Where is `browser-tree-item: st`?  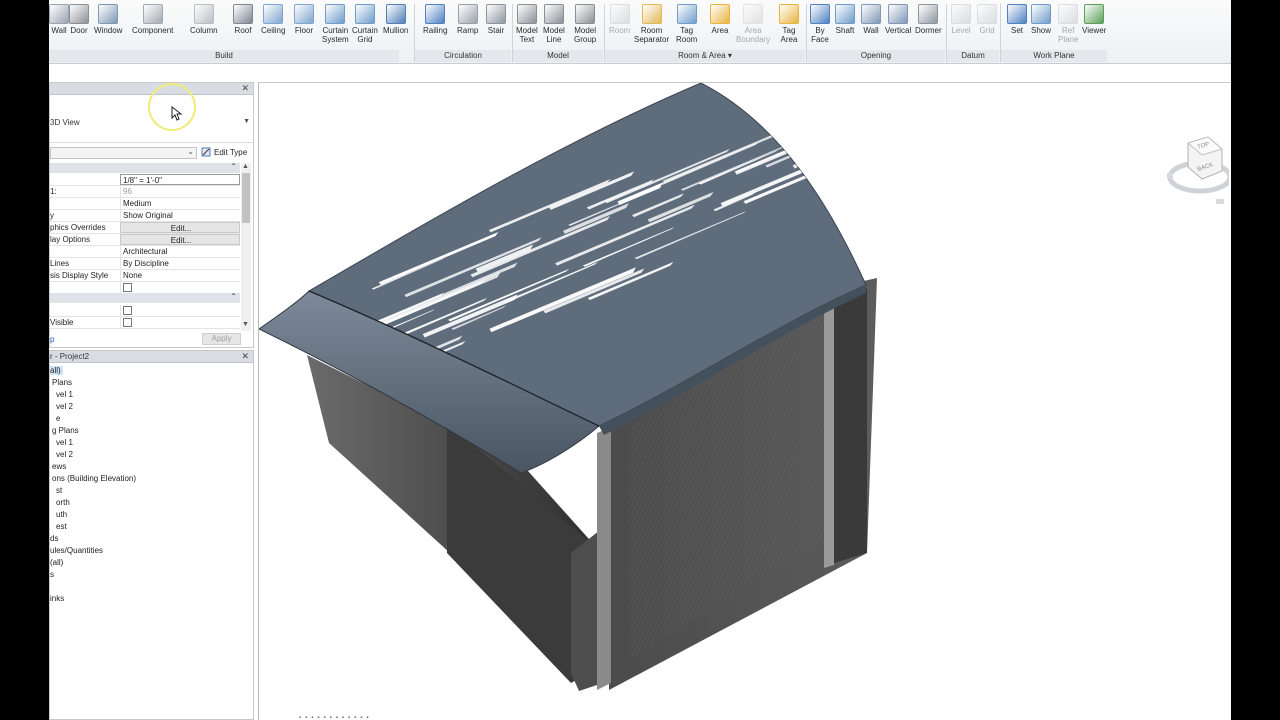 browser-tree-item: st is located at coordinates (59, 490).